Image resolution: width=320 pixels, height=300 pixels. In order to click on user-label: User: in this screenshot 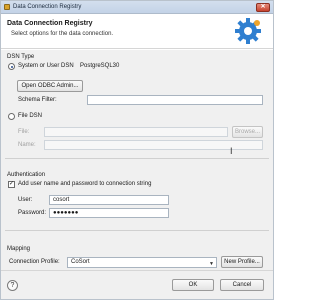, I will do `click(25, 200)`.